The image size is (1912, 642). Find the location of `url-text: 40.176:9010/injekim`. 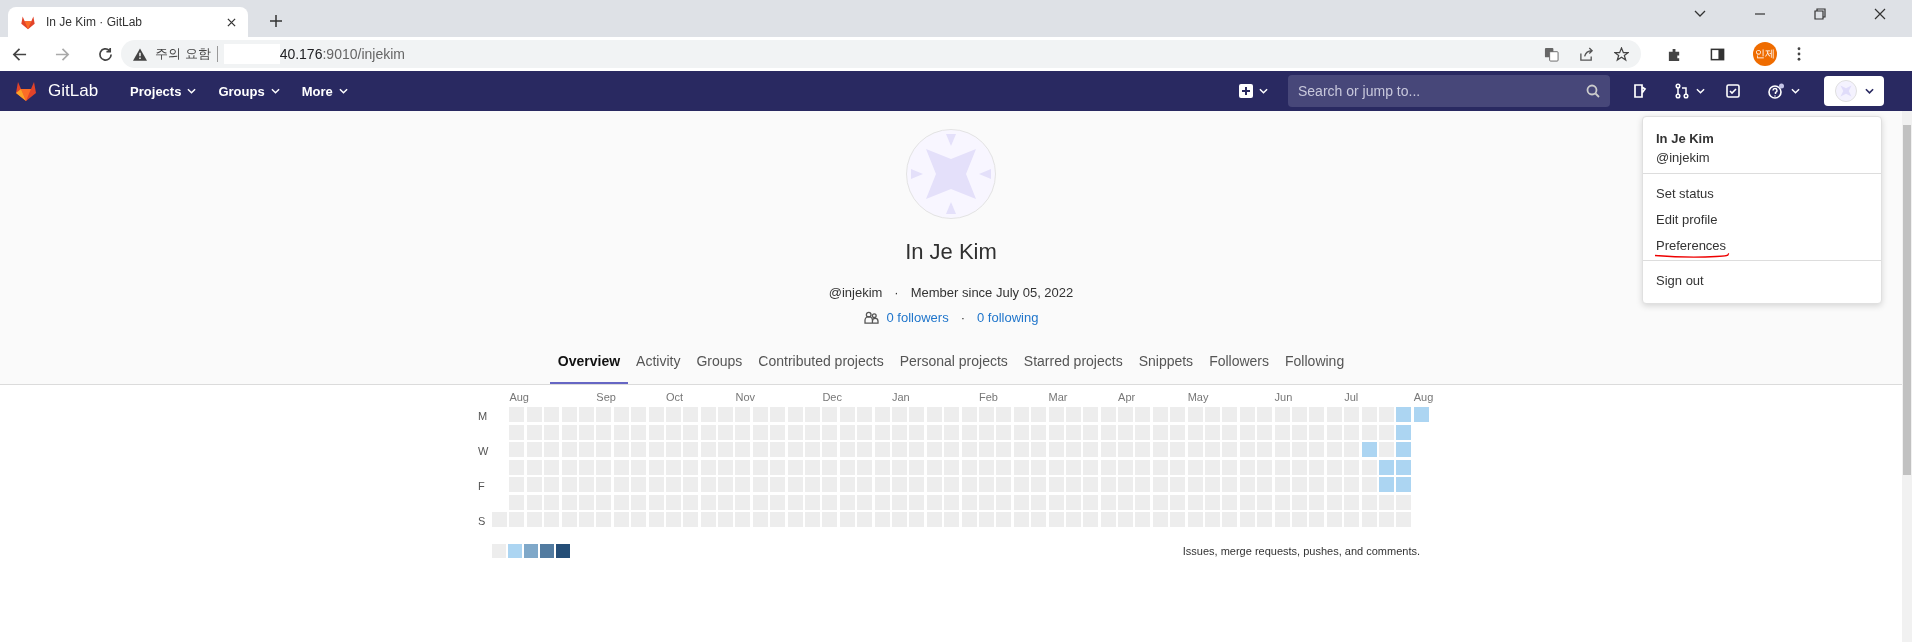

url-text: 40.176:9010/injekim is located at coordinates (342, 54).